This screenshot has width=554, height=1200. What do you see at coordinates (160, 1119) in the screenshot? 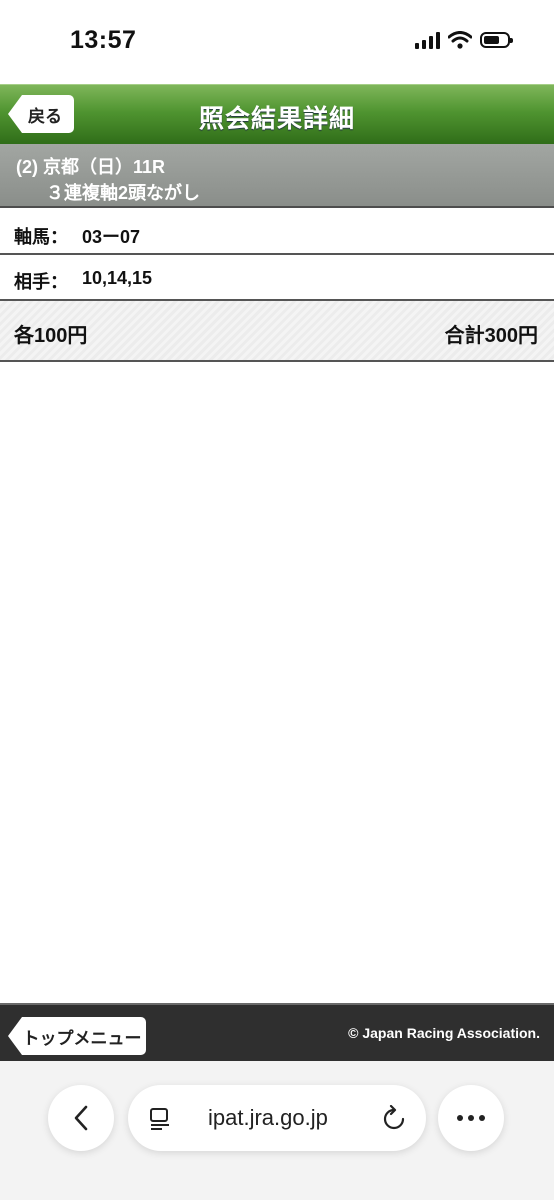
I see `page-menu-icon` at bounding box center [160, 1119].